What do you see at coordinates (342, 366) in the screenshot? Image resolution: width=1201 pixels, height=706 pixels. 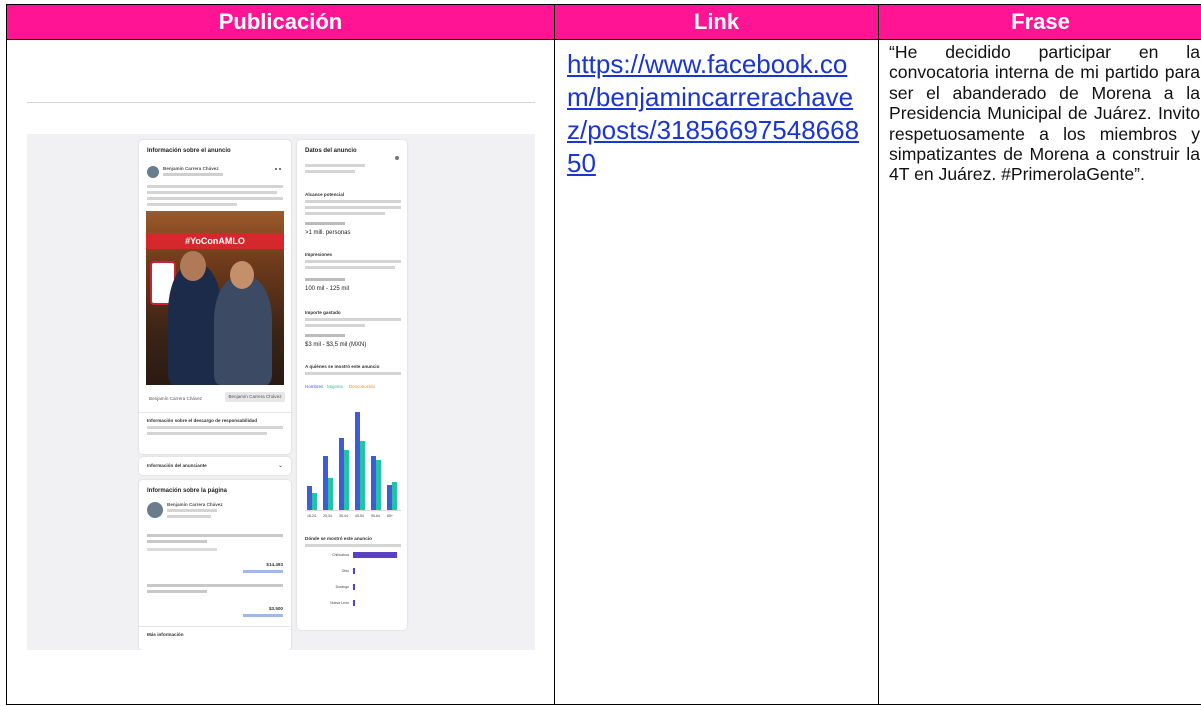 I see `audience-label: A quiénes se mostró este anuncio` at bounding box center [342, 366].